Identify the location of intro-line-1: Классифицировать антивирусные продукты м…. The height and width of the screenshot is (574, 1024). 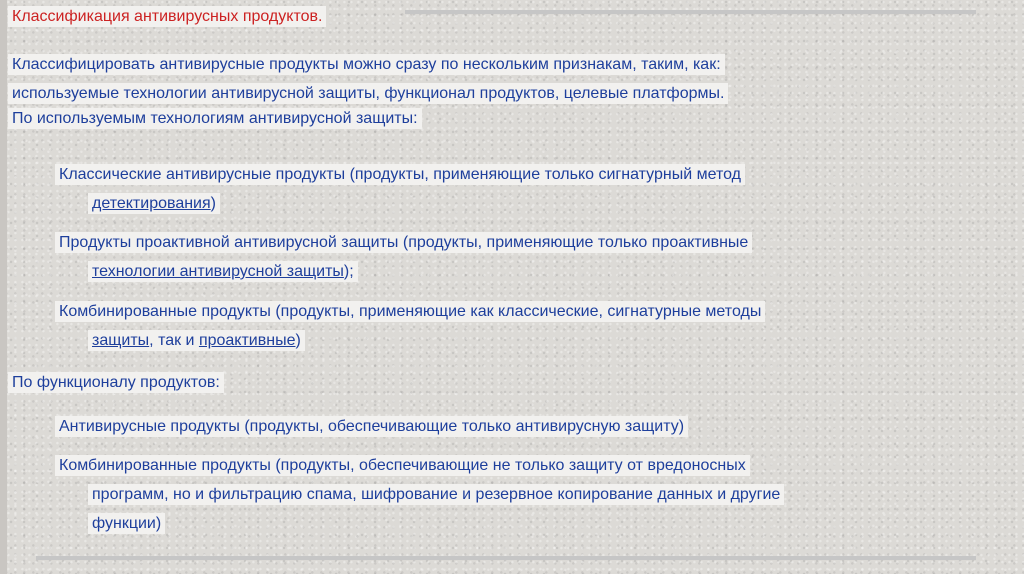
(366, 64).